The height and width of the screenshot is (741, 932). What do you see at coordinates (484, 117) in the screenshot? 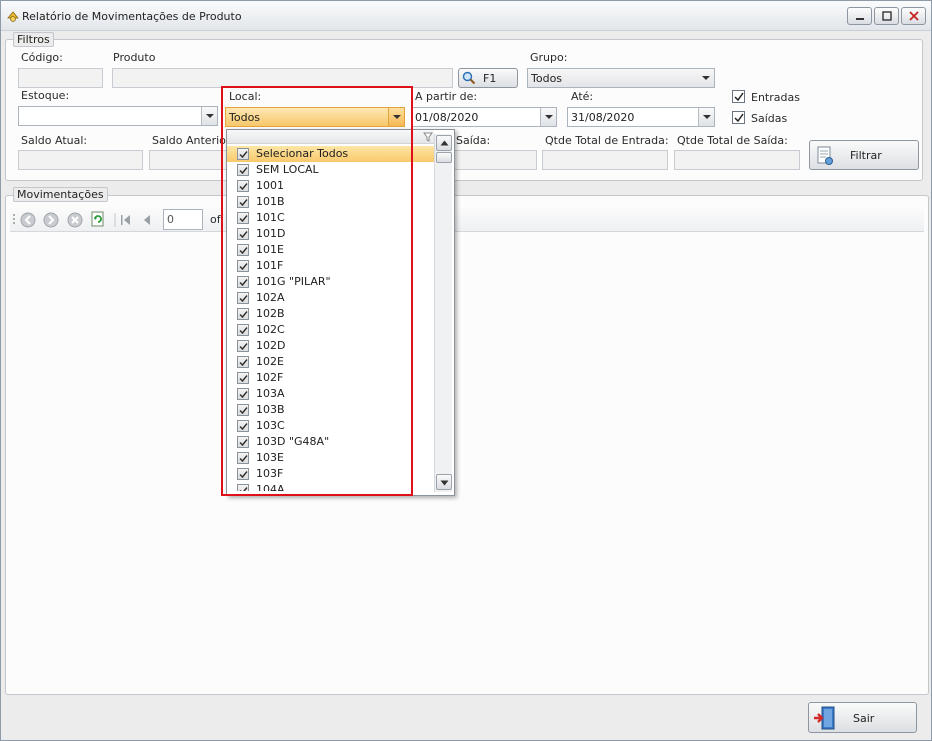
I see `apartir-date-input: 01/08/2020` at bounding box center [484, 117].